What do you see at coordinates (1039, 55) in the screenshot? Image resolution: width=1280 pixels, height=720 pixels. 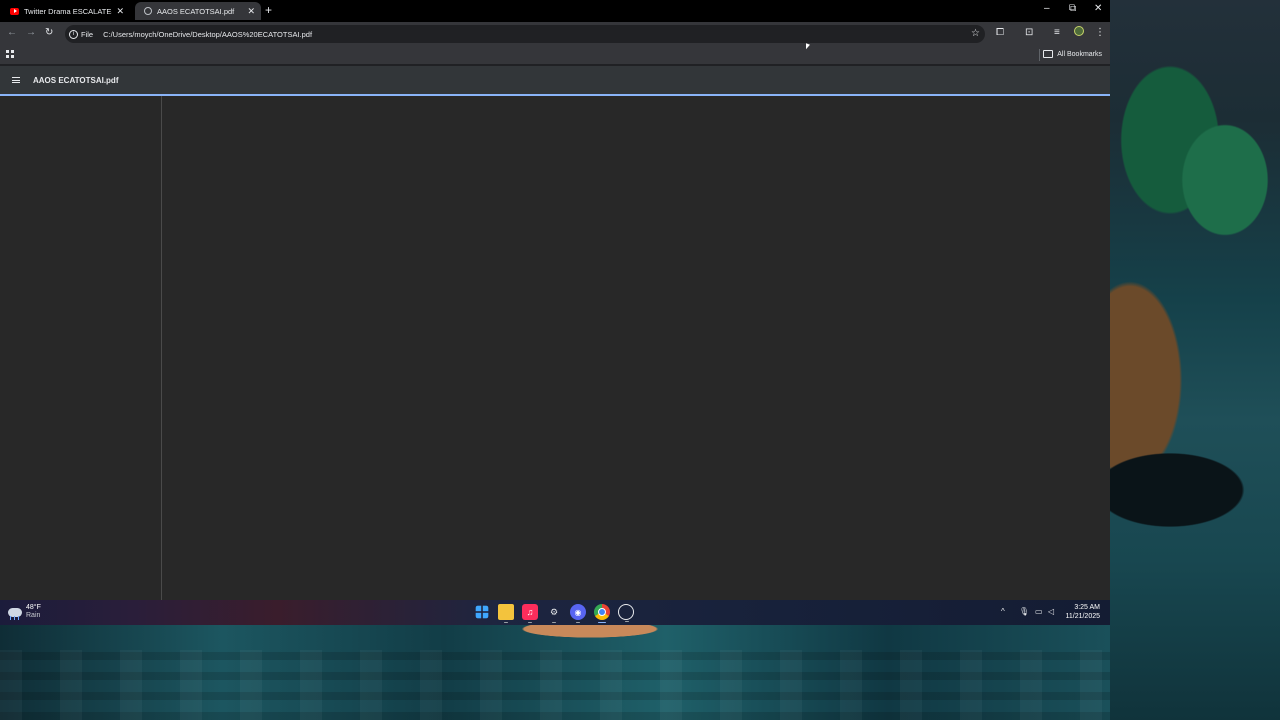 I see `bookmarks-separator` at bounding box center [1039, 55].